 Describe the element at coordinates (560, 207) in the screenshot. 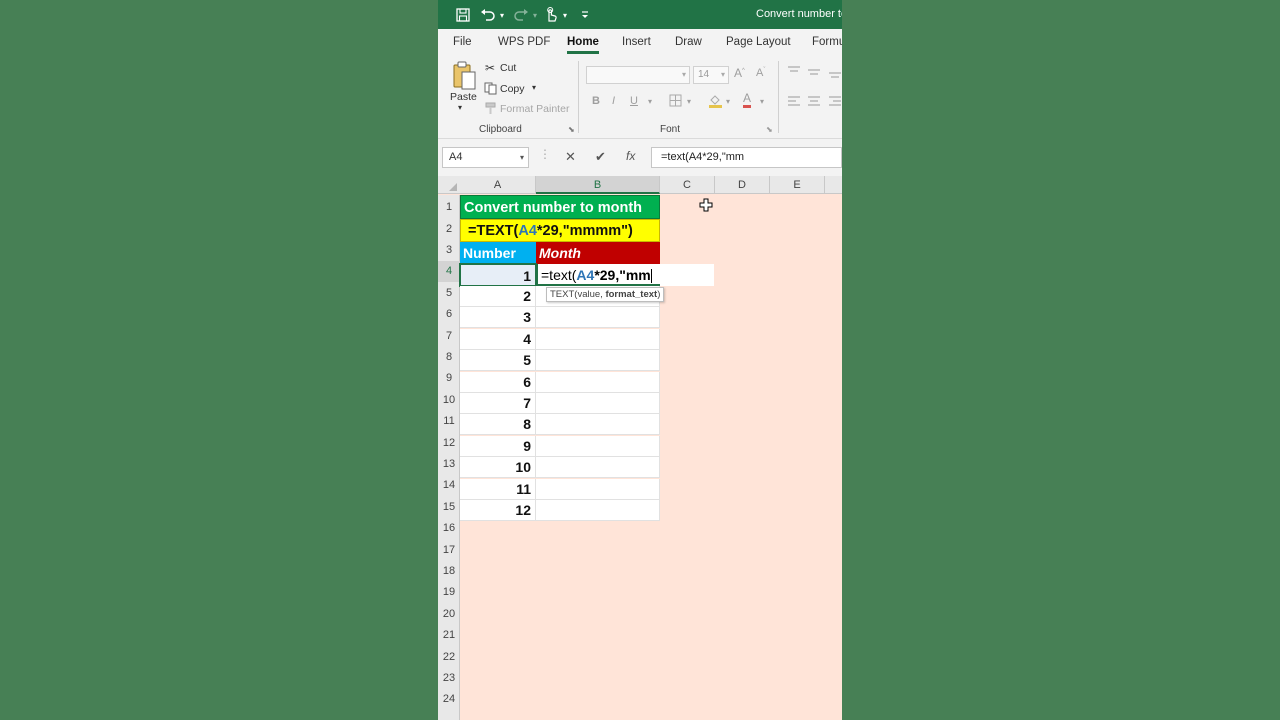

I see `sheet-title-cell: Convert number to month` at that location.